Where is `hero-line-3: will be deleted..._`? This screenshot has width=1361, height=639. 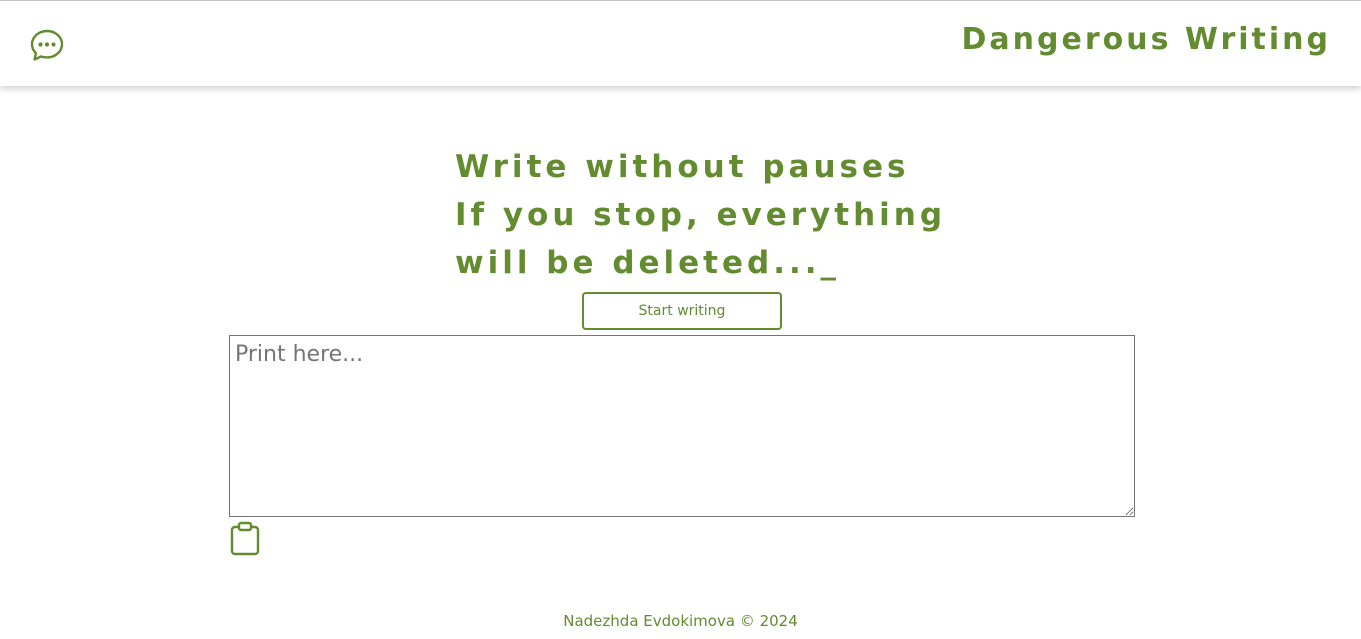
hero-line-3: will be deleted..._ is located at coordinates (648, 263).